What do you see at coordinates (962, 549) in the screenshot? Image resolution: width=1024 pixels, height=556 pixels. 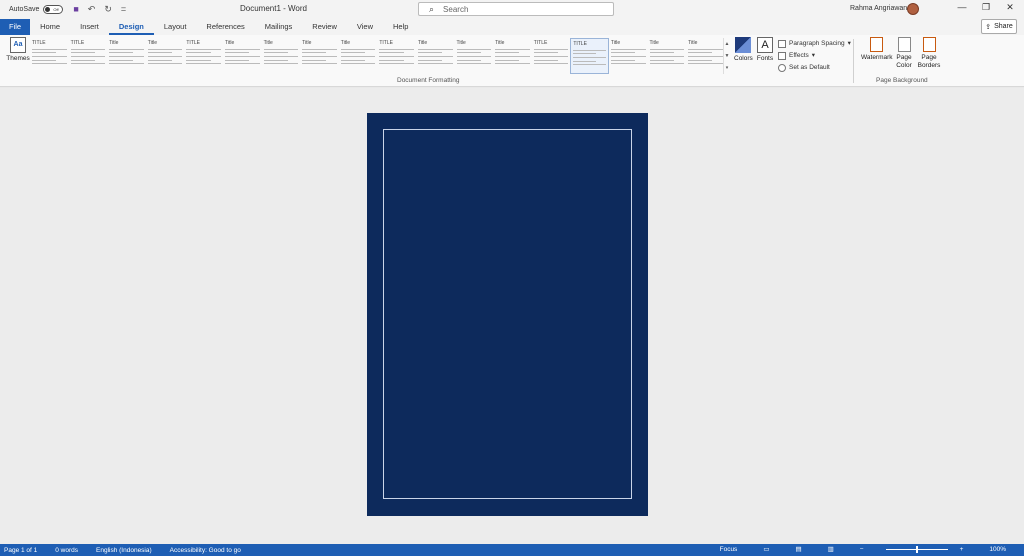 I see `zoom-in-icon: +` at bounding box center [962, 549].